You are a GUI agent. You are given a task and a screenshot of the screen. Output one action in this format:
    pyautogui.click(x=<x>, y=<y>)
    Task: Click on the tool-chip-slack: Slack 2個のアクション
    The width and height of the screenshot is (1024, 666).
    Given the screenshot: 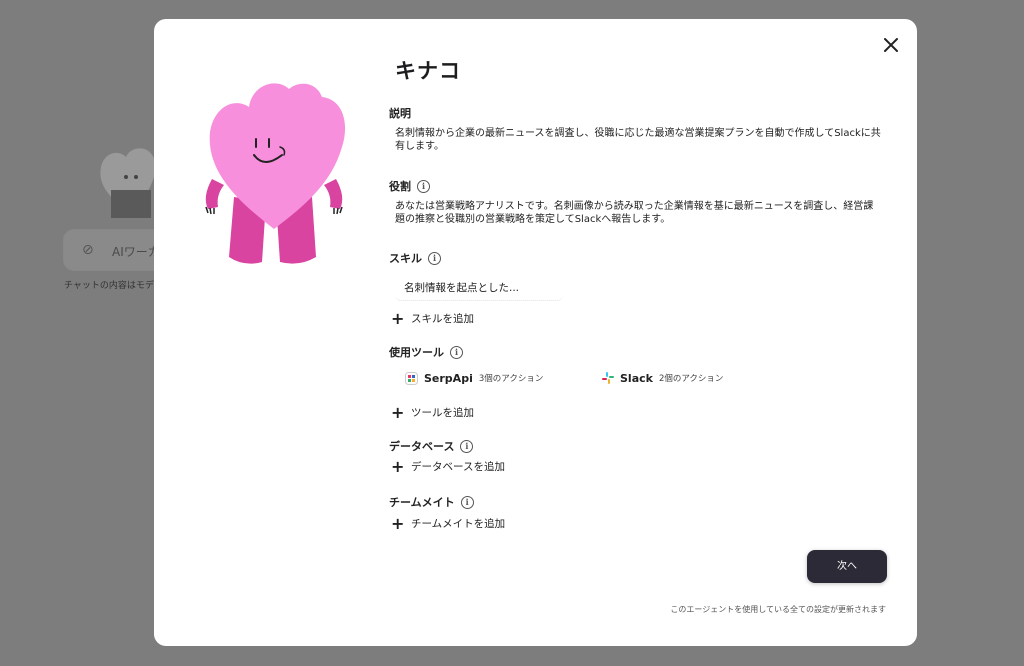 What is the action you would take?
    pyautogui.click(x=662, y=378)
    